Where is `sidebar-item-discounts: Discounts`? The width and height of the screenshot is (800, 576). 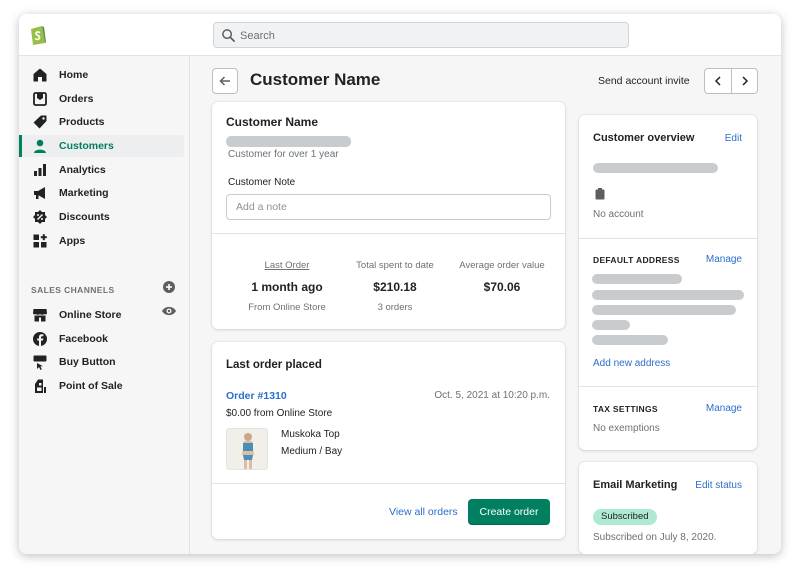 sidebar-item-discounts: Discounts is located at coordinates (101, 217).